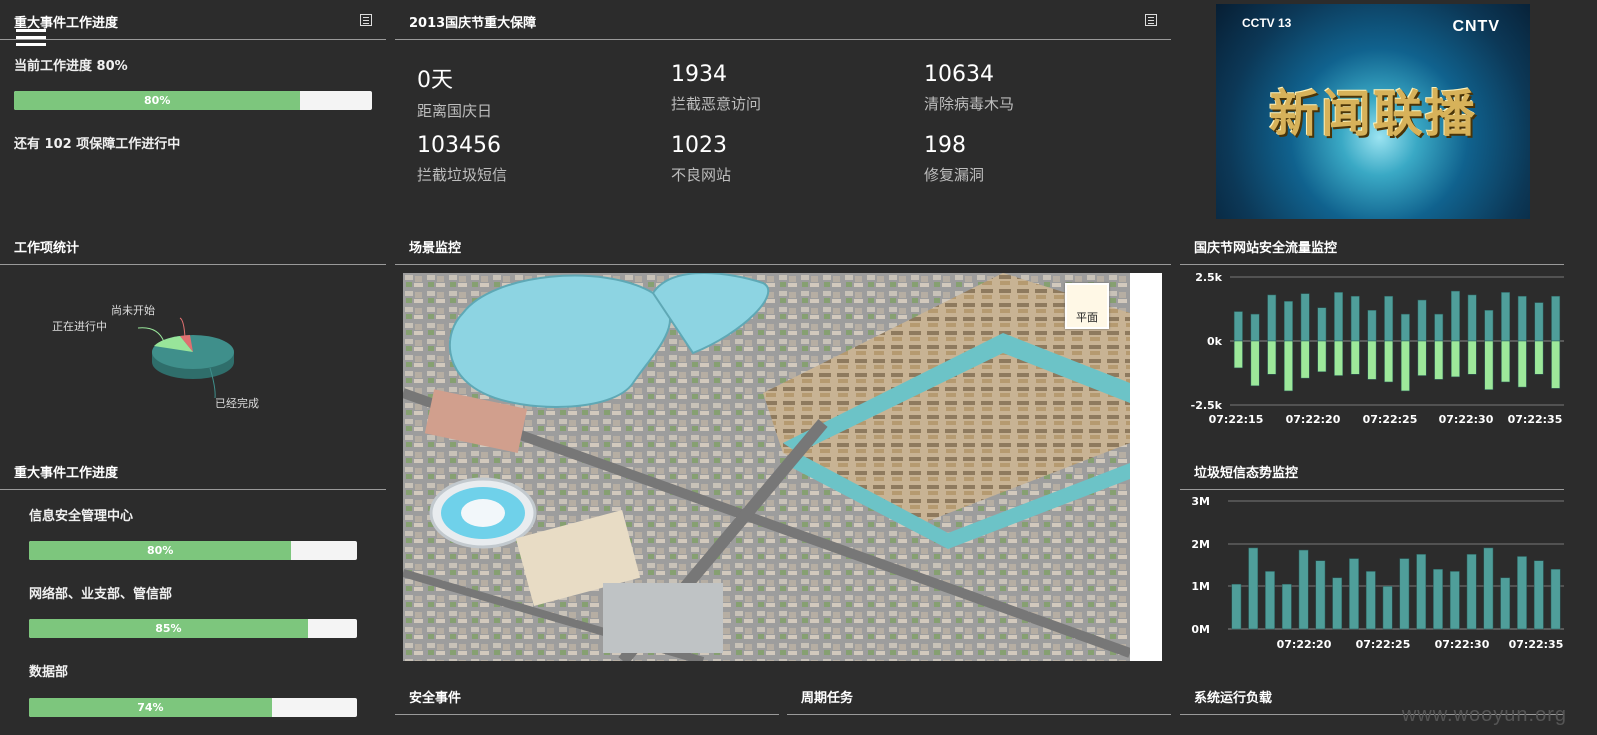  I want to click on y-tick-label: 2.5k, so click(1208, 277).